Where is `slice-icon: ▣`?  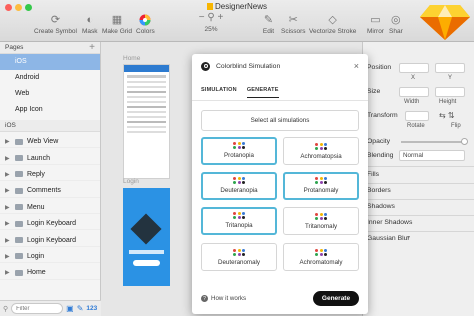 slice-icon: ▣ is located at coordinates (70, 308).